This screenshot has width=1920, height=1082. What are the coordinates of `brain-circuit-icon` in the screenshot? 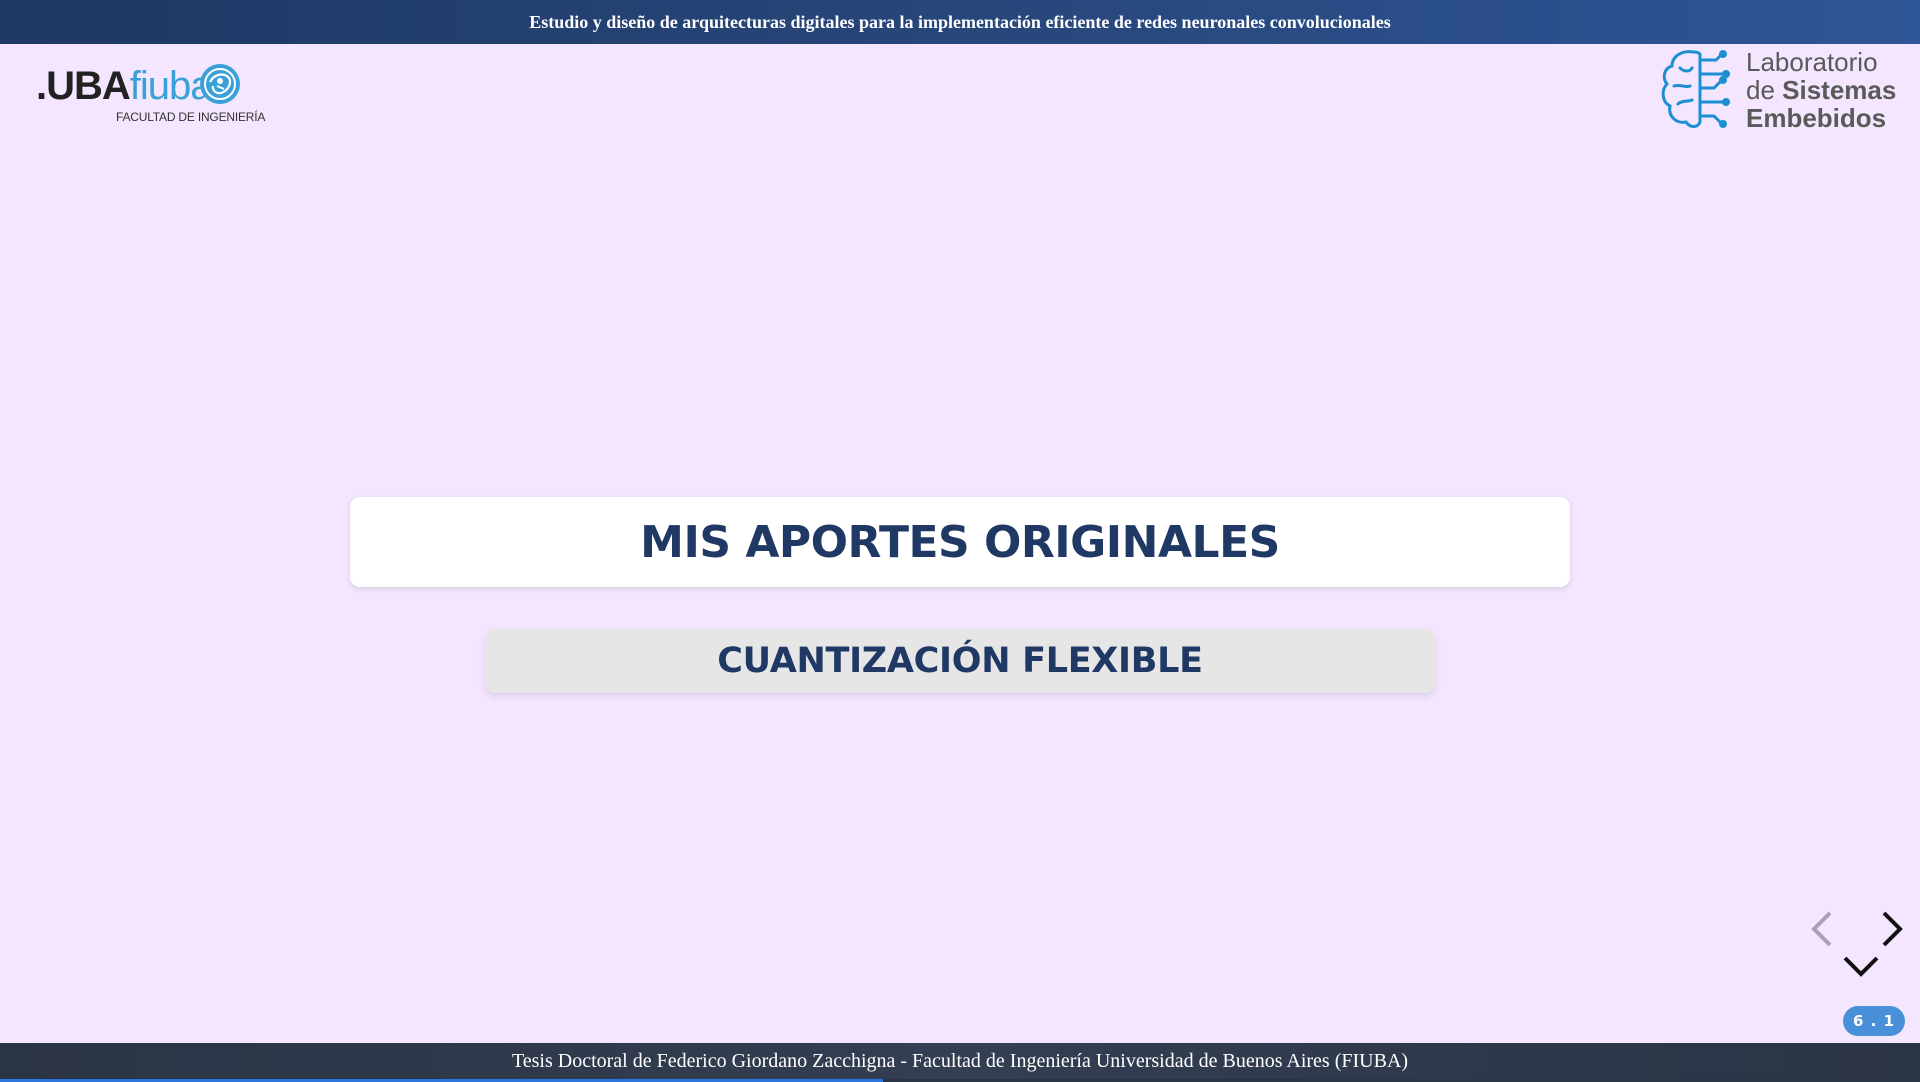 It's located at (1695, 89).